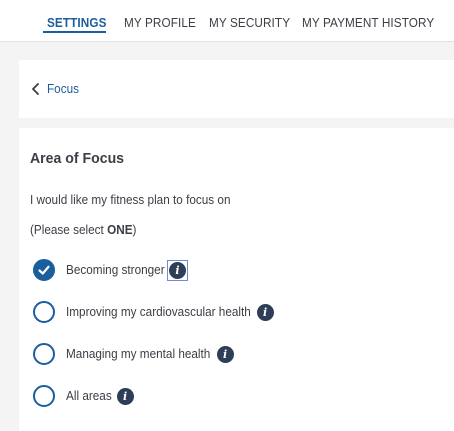  Describe the element at coordinates (138, 354) in the screenshot. I see `option-label: Managing my mental health` at that location.